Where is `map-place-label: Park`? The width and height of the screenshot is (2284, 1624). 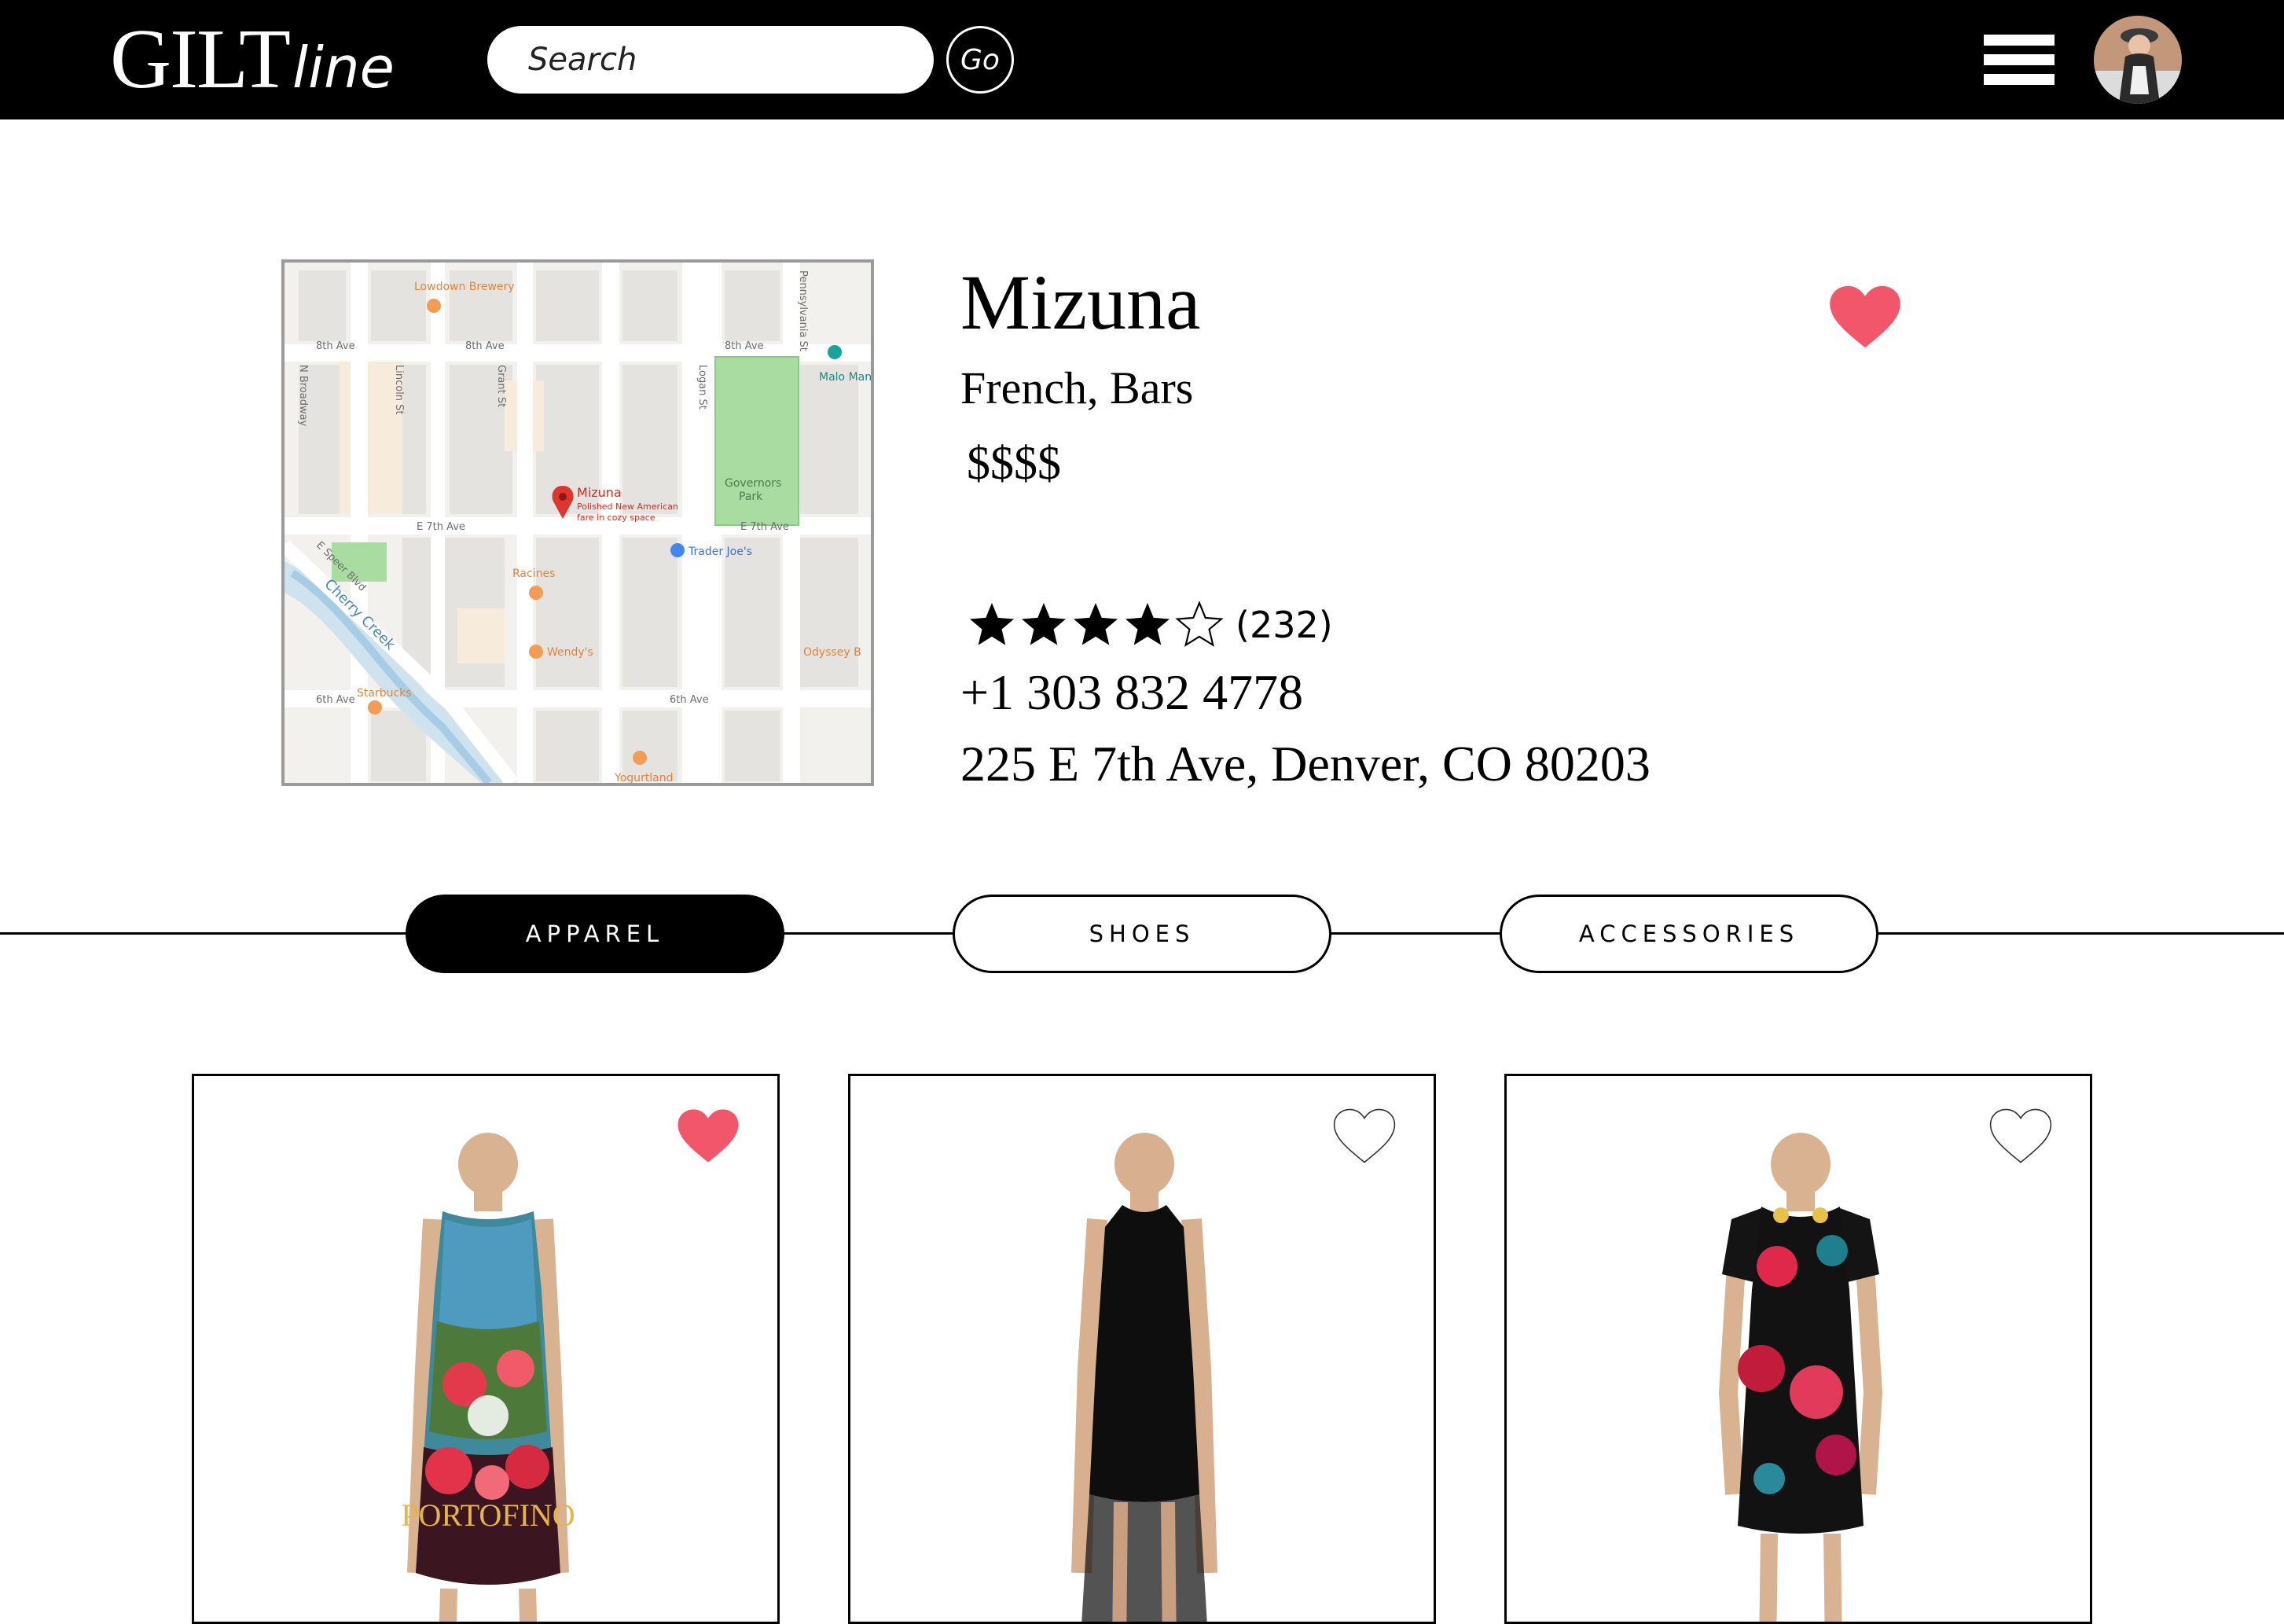
map-place-label: Park is located at coordinates (751, 497).